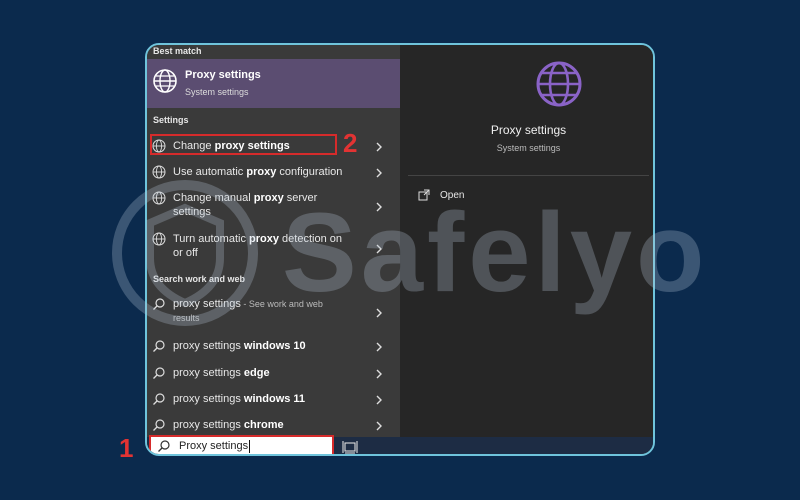  I want to click on best-match-subtitle: System settings, so click(217, 92).